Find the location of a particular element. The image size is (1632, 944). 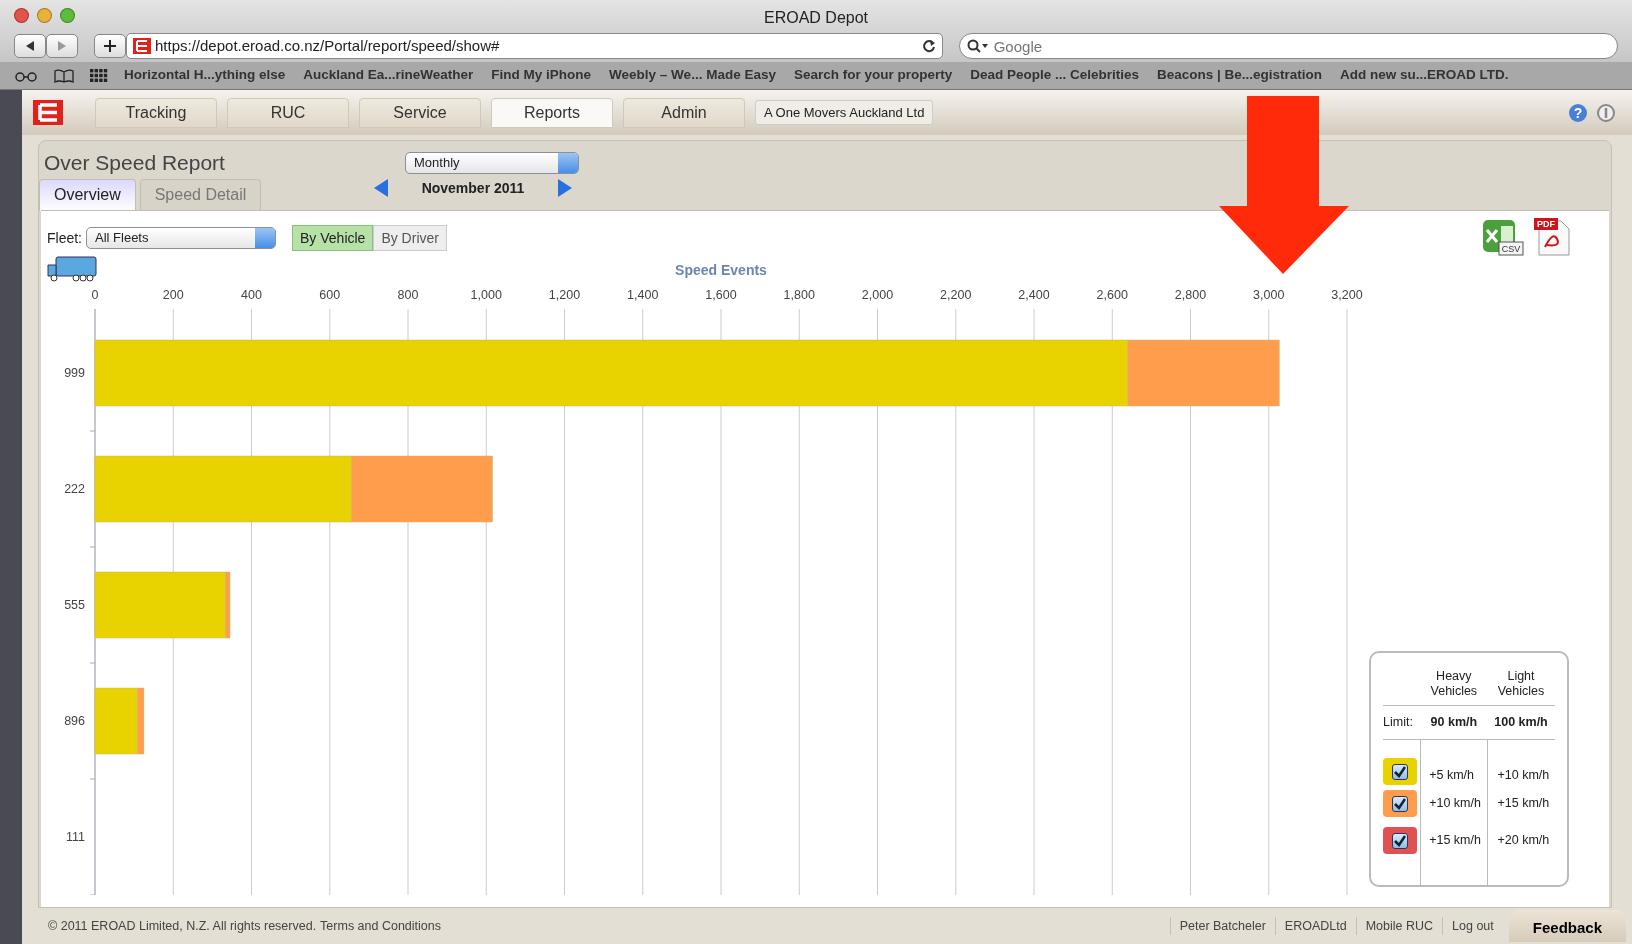

reload-icon is located at coordinates (928, 46).